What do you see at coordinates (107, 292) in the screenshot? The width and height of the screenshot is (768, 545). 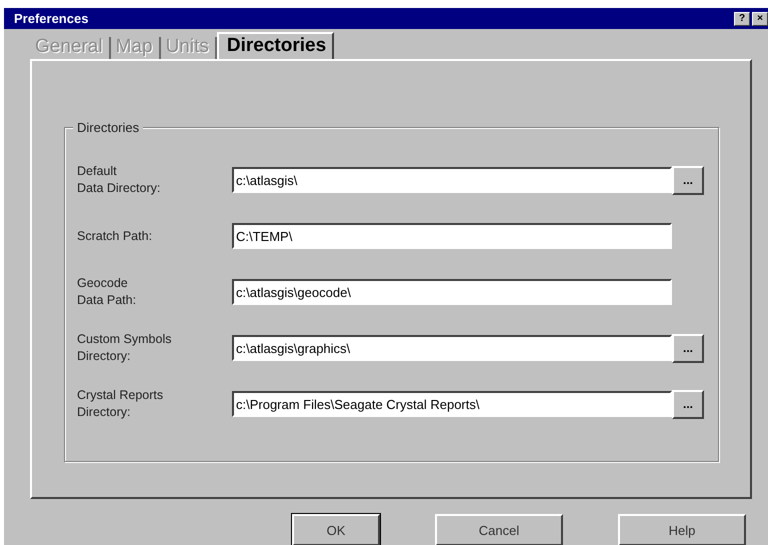 I see `field-label: Geocode Data Path:` at bounding box center [107, 292].